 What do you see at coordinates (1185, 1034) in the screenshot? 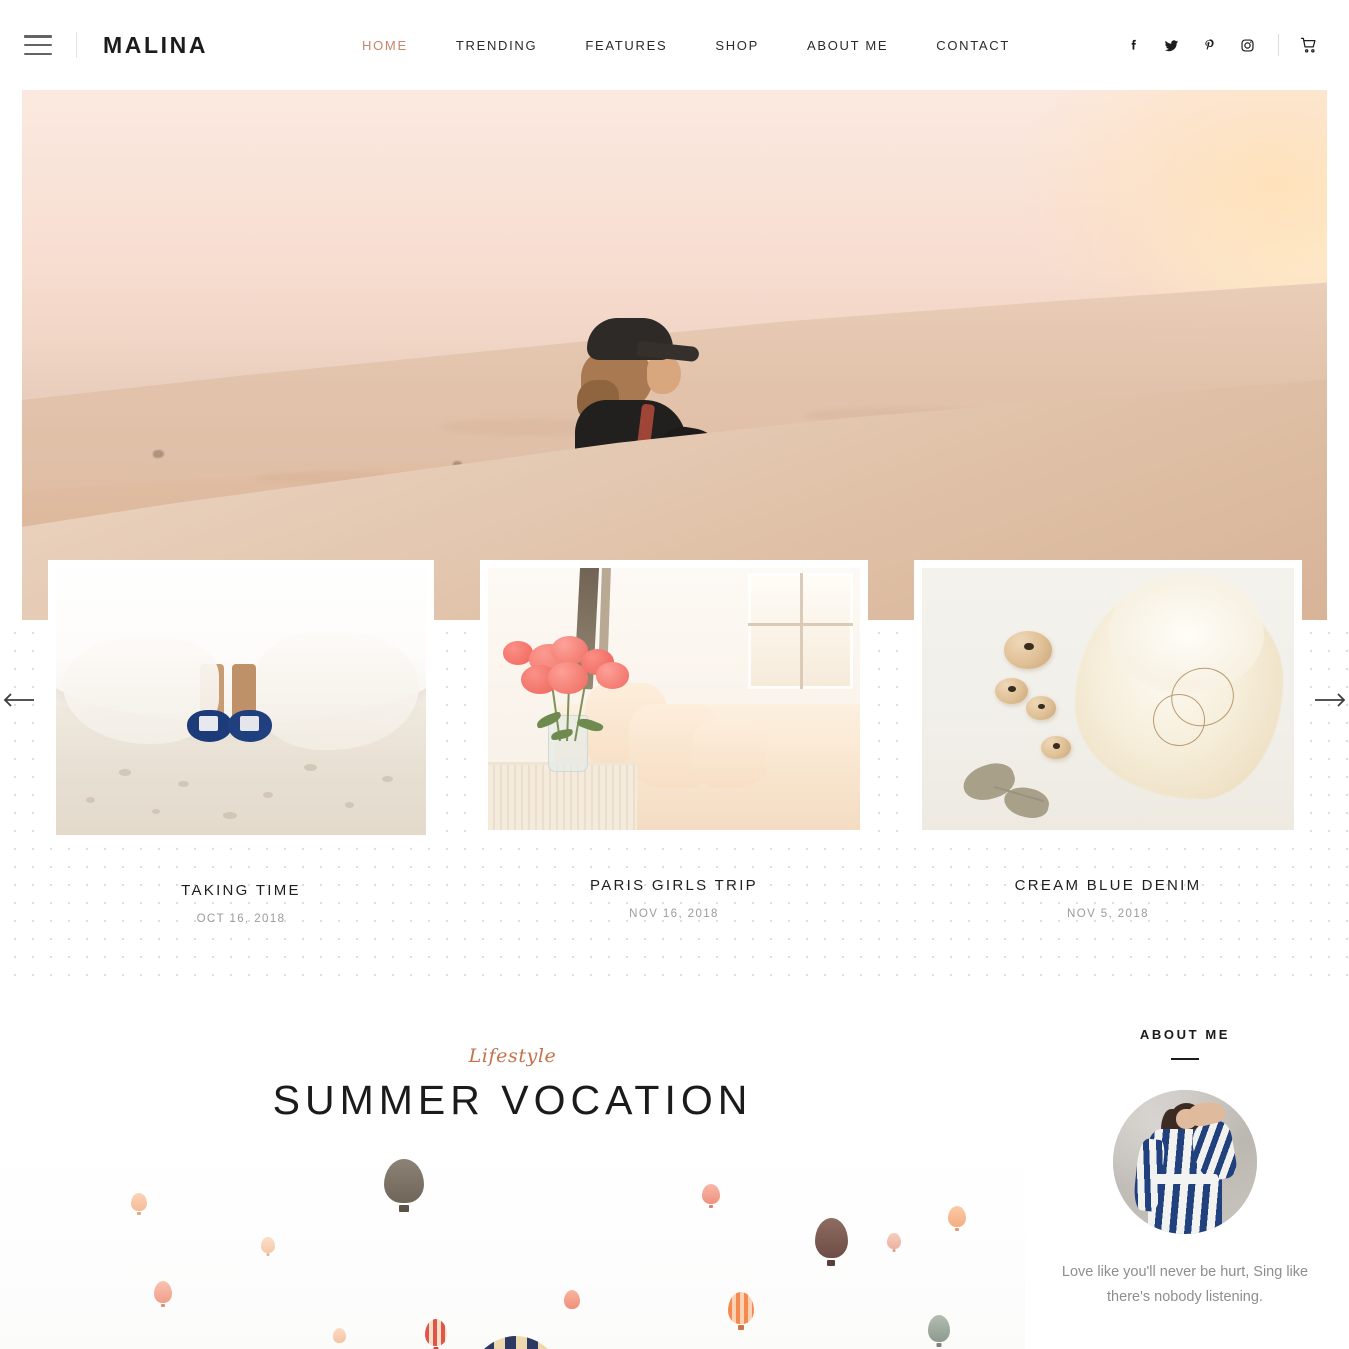
I see `about-me-title: ABOUT ME` at bounding box center [1185, 1034].